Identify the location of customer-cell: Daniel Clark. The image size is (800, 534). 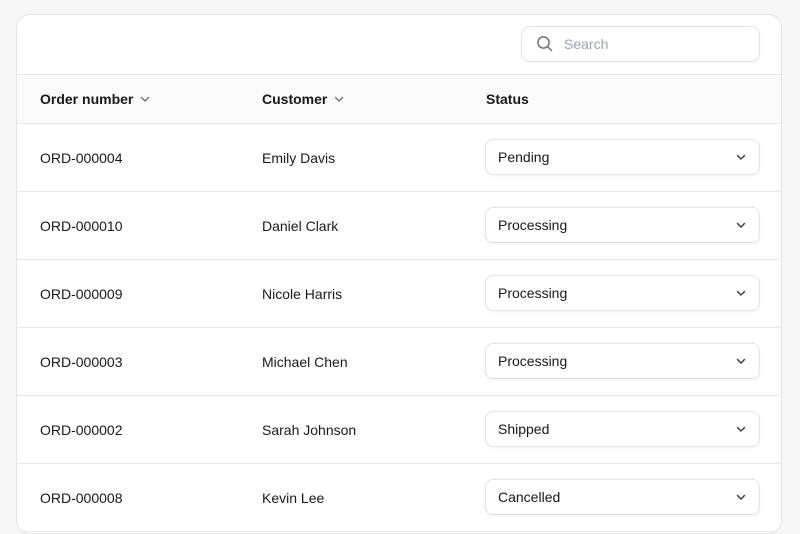
(300, 225).